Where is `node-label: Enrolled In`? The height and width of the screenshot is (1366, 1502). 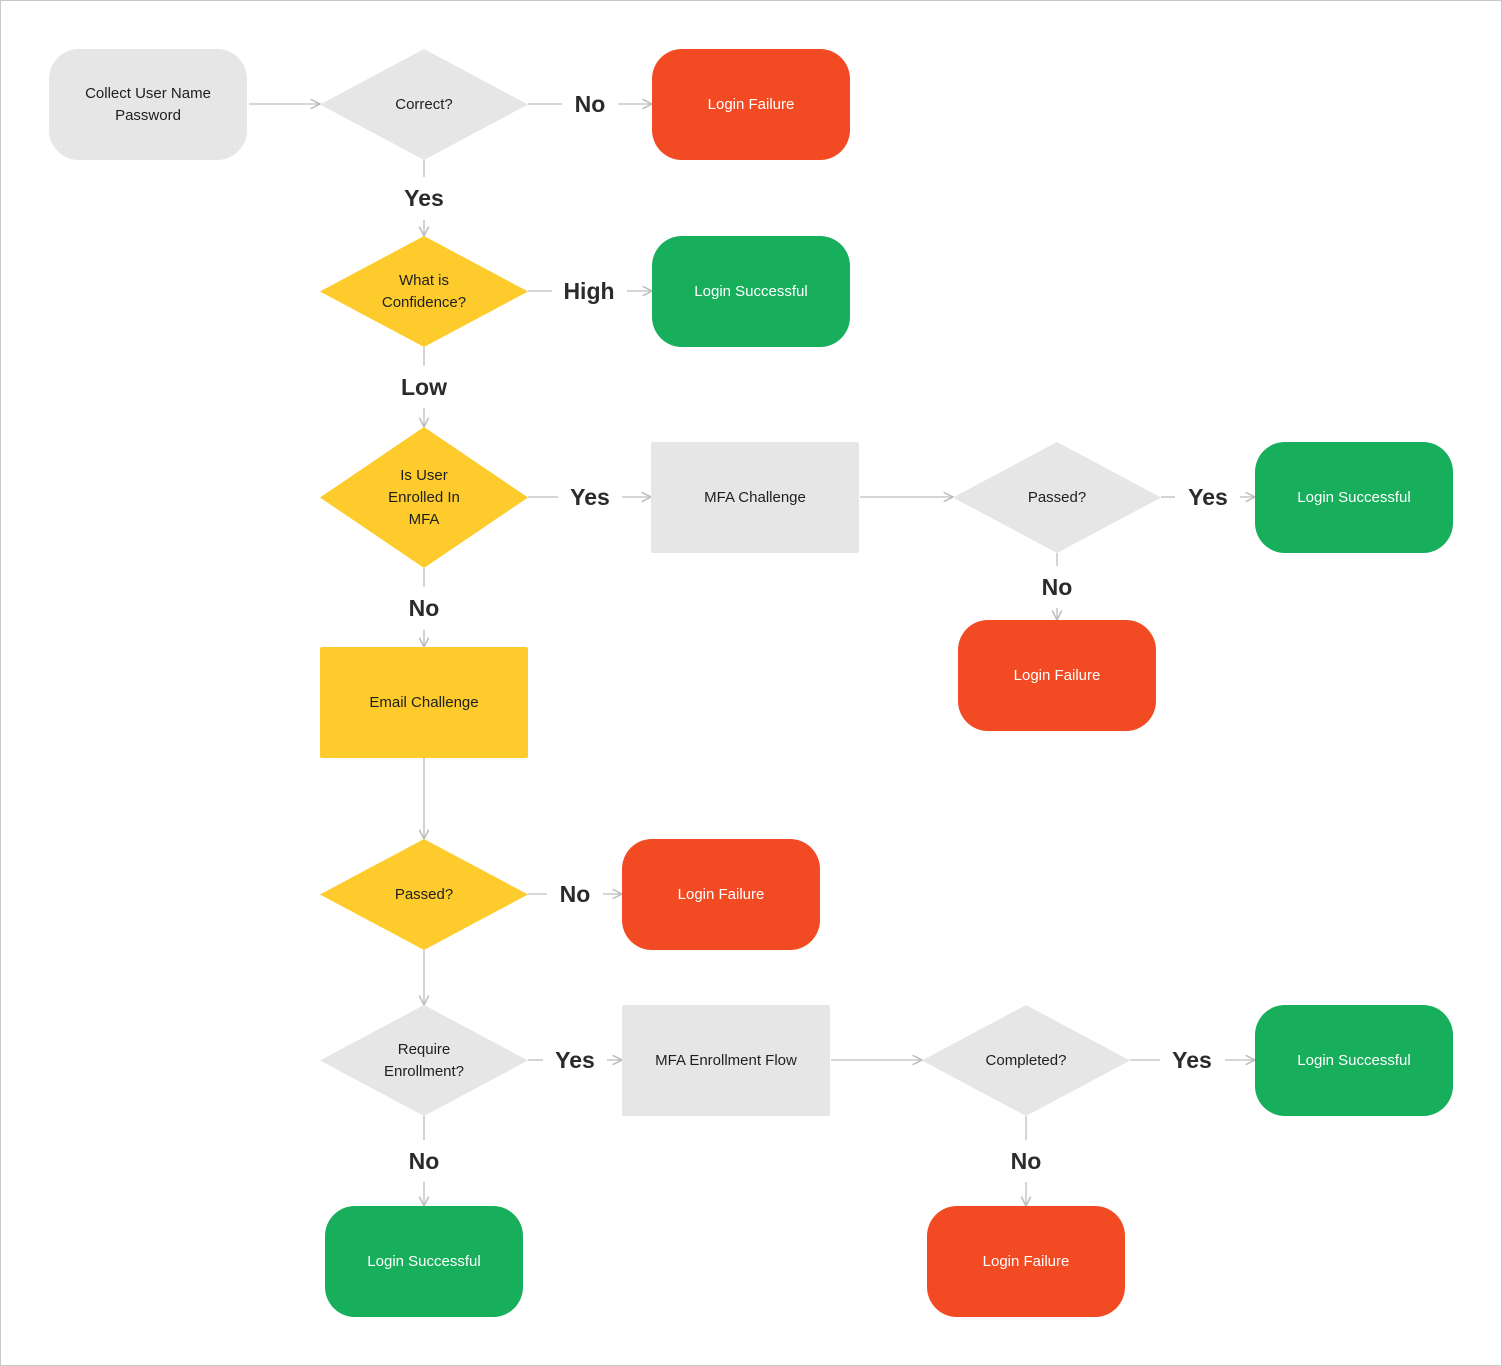 node-label: Enrolled In is located at coordinates (424, 497).